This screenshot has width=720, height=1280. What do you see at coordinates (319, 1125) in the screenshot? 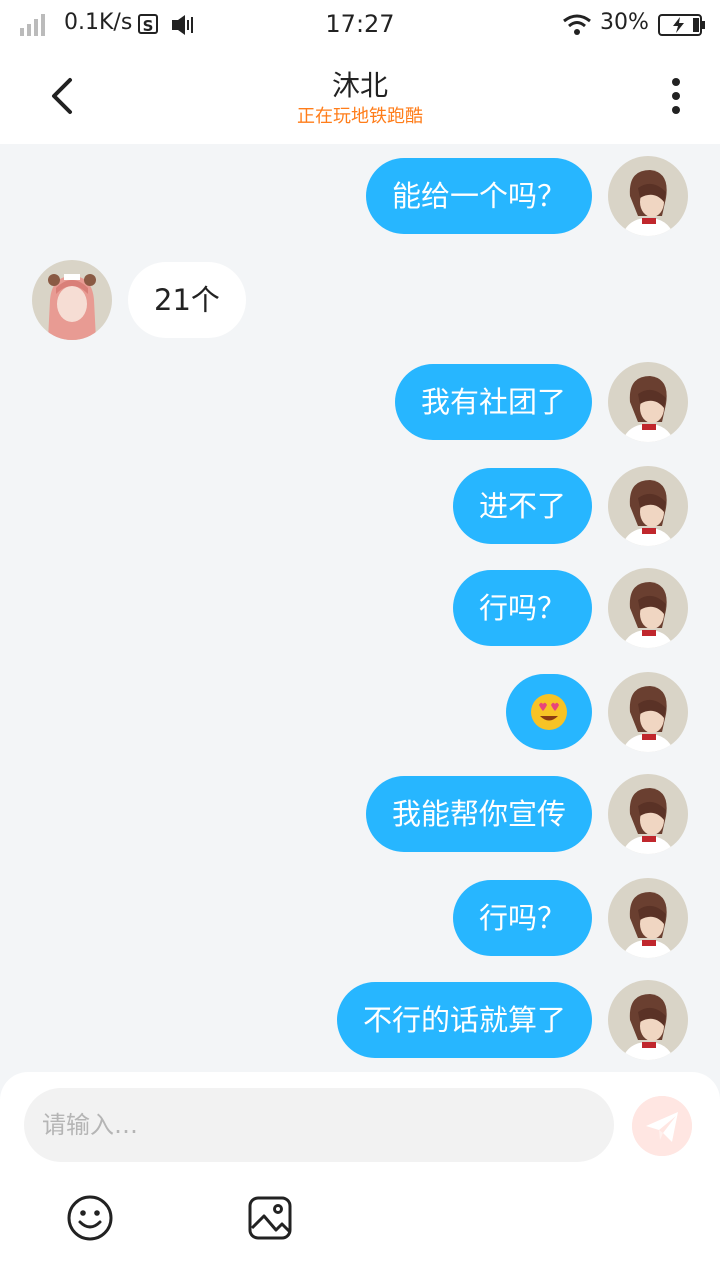
I see `message-input` at bounding box center [319, 1125].